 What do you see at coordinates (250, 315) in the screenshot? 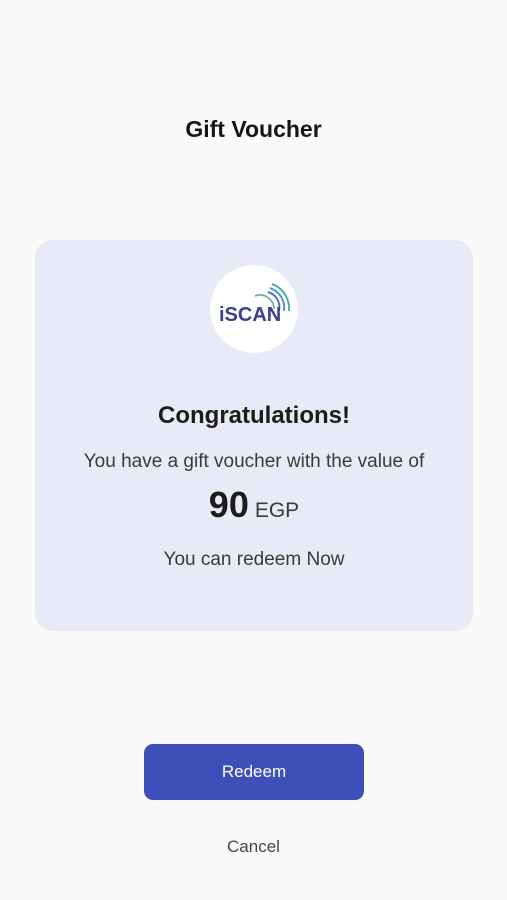
I see `logo-text: iSCAN` at bounding box center [250, 315].